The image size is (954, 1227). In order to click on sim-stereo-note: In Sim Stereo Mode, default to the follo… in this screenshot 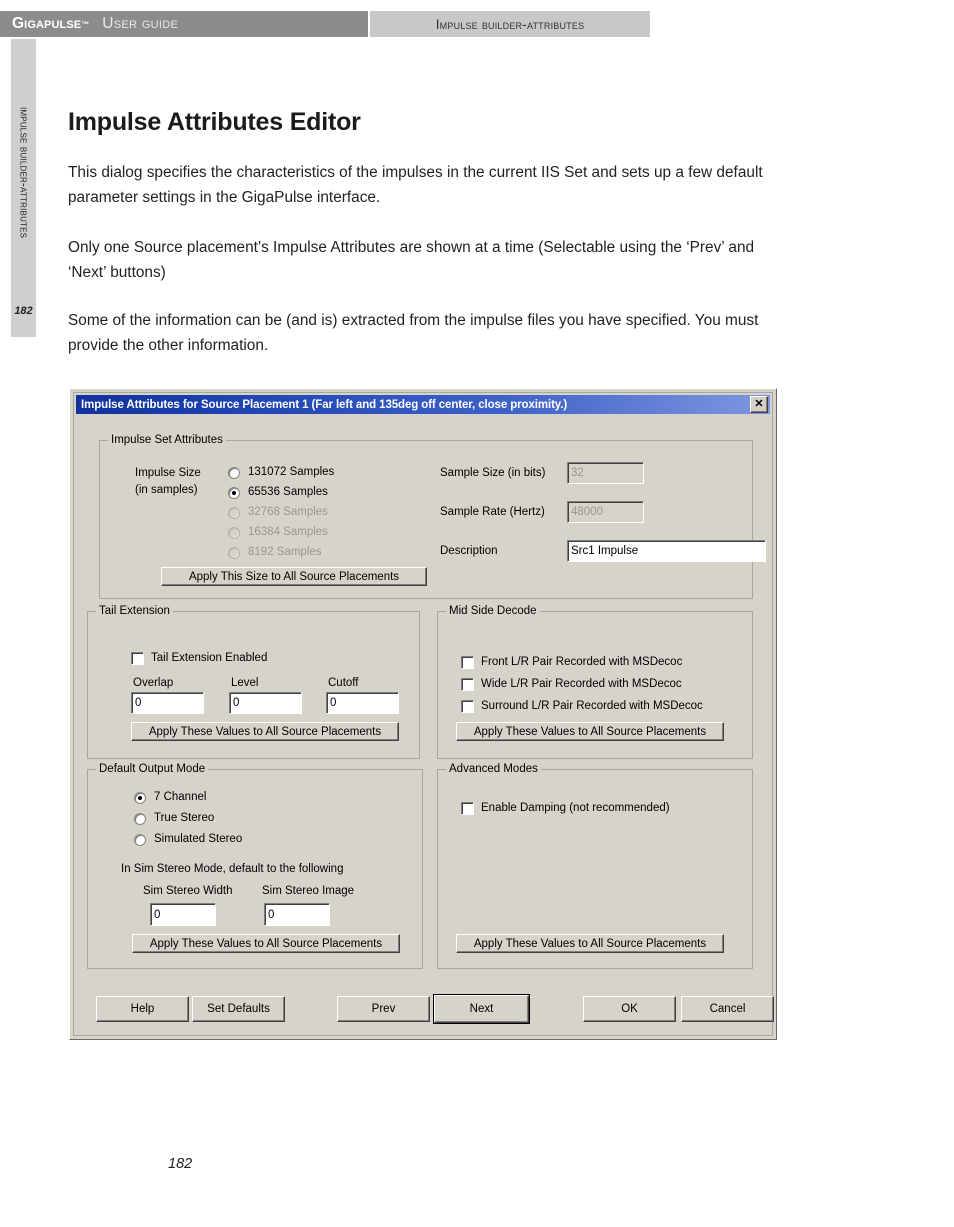, I will do `click(232, 869)`.